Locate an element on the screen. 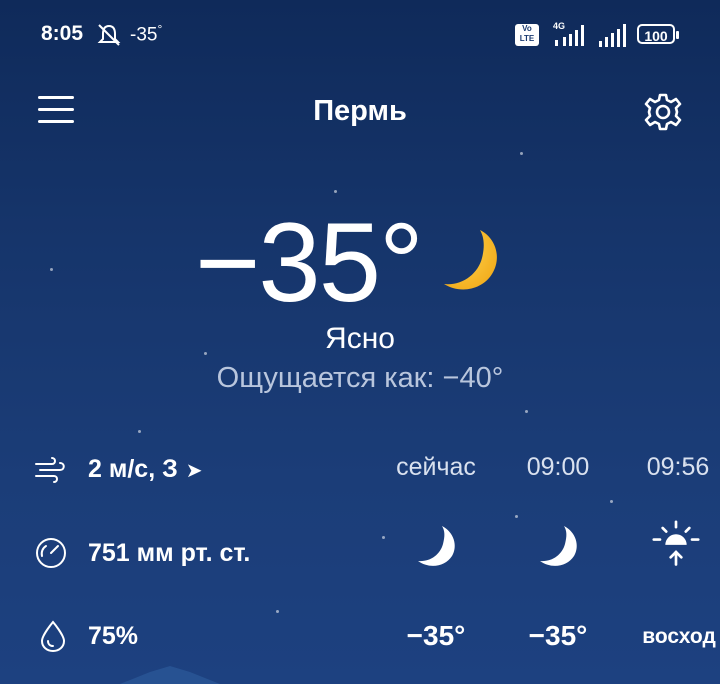  hour-time: 09:00 is located at coordinates (558, 467).